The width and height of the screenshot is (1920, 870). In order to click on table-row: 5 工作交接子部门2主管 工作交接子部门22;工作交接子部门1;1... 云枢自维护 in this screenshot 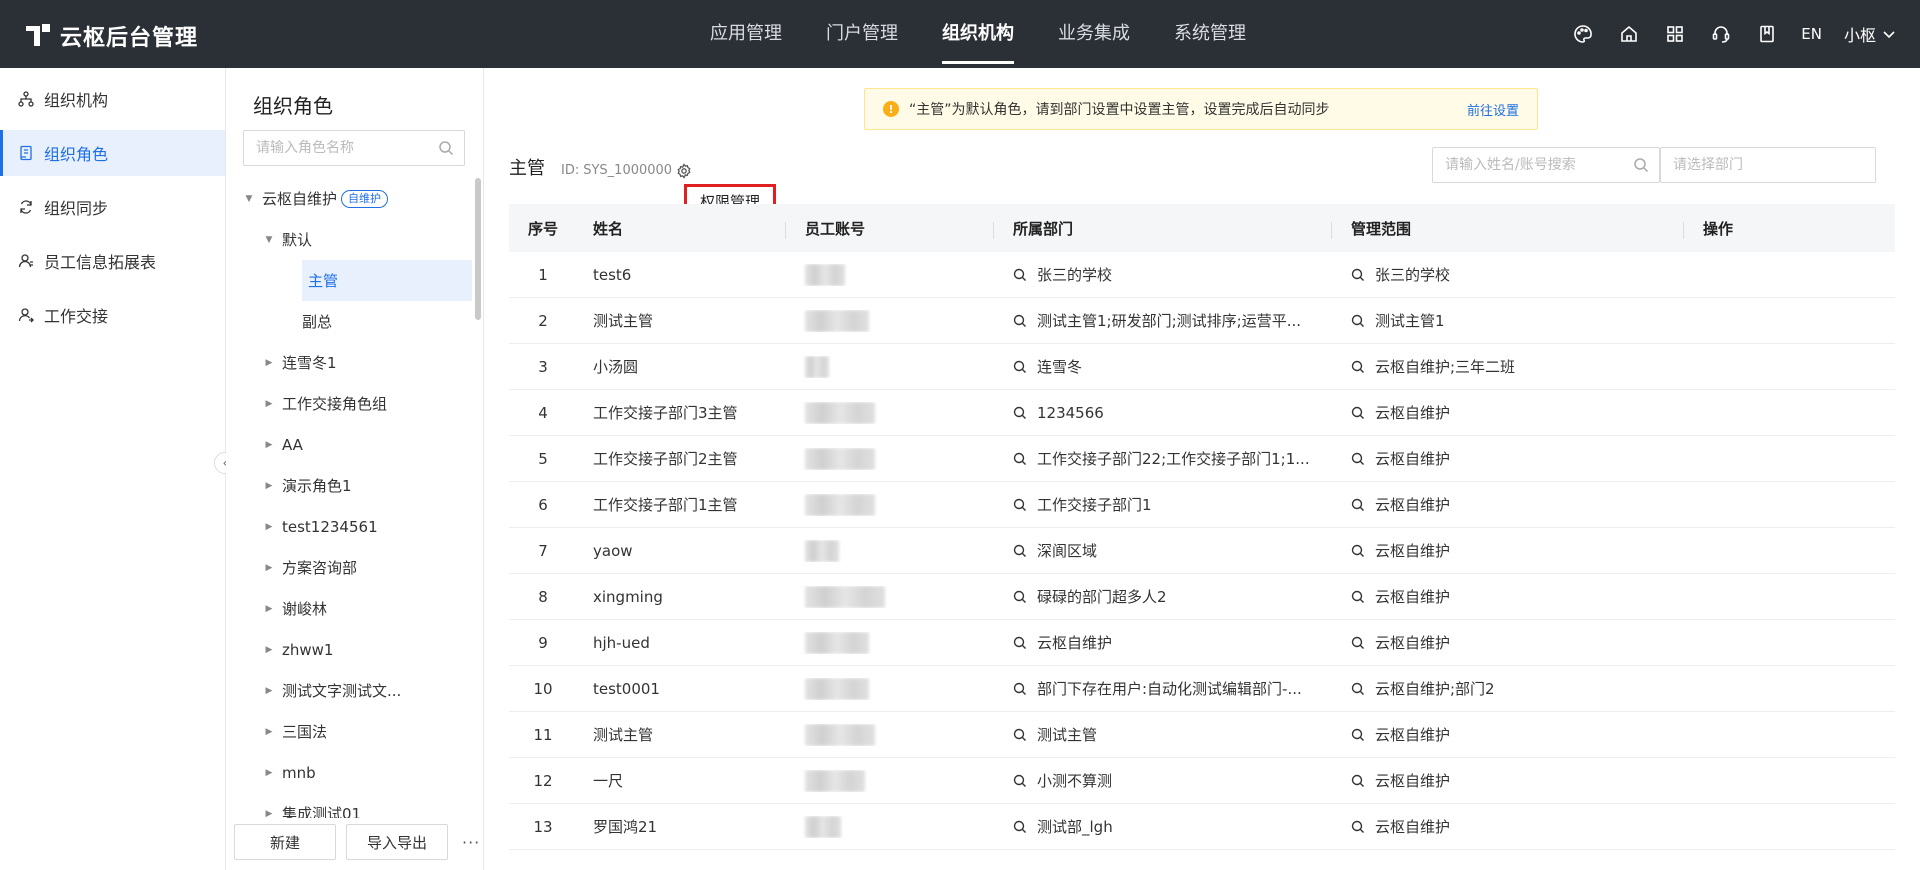, I will do `click(1202, 459)`.